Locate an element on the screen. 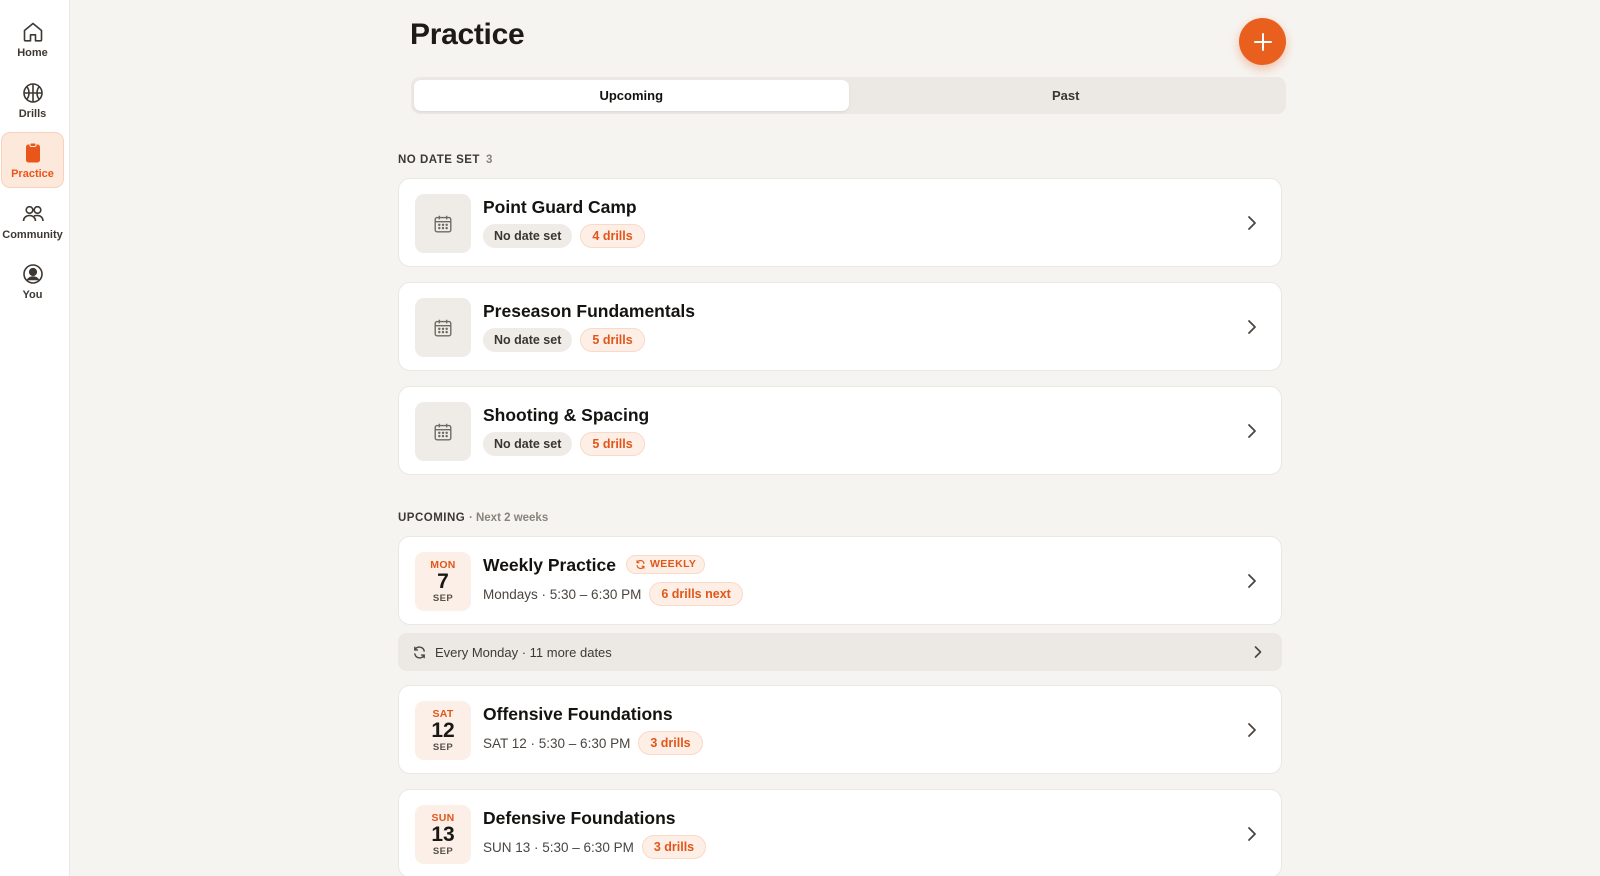  section-label: NO DATE SET is located at coordinates (439, 160).